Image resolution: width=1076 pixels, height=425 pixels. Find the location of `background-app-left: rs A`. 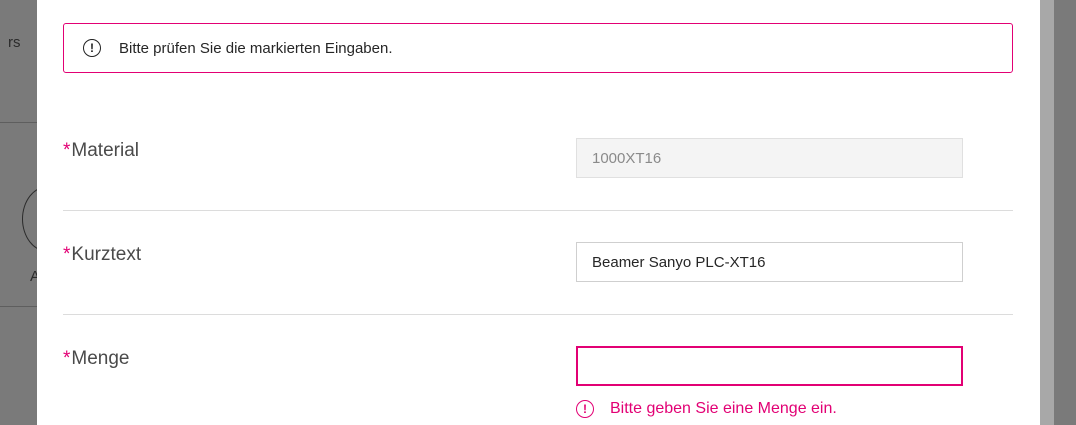

background-app-left: rs A is located at coordinates (18, 212).